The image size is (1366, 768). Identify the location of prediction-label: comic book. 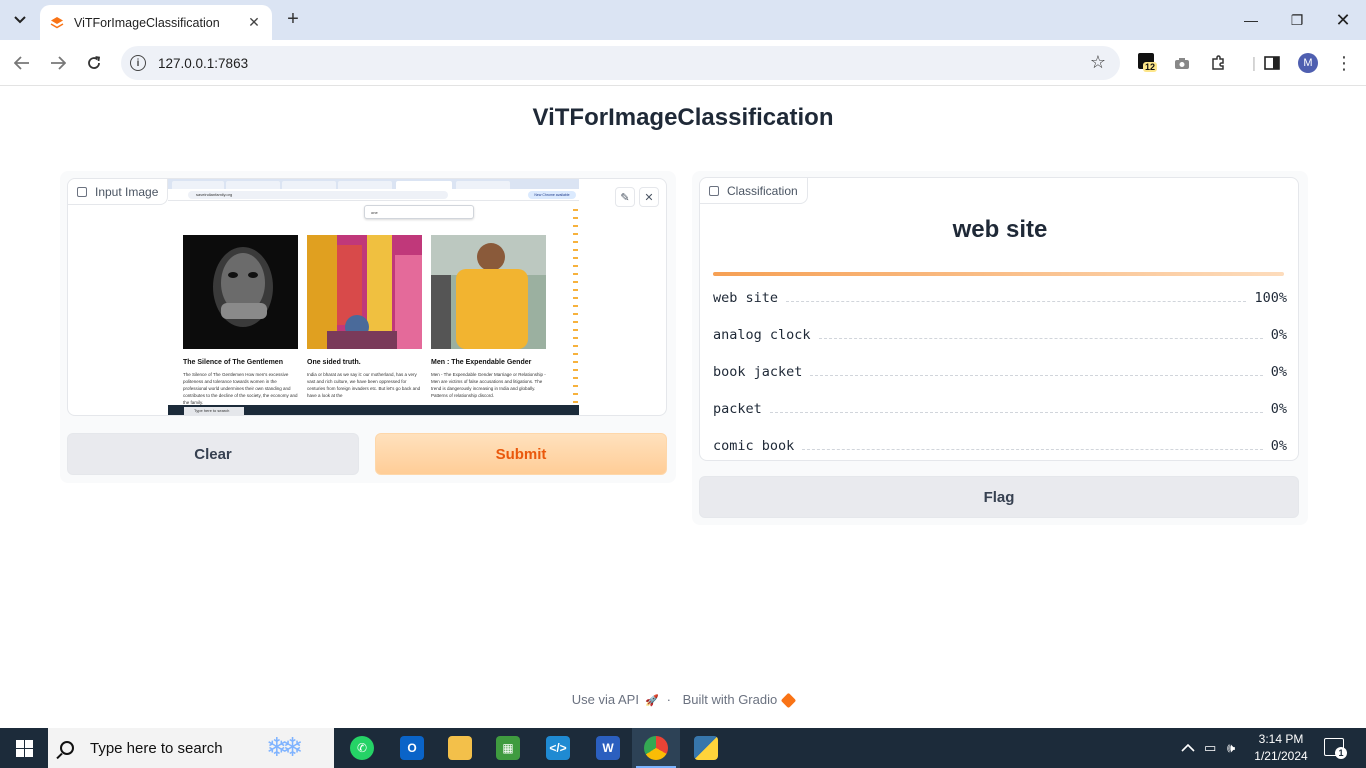
(754, 446).